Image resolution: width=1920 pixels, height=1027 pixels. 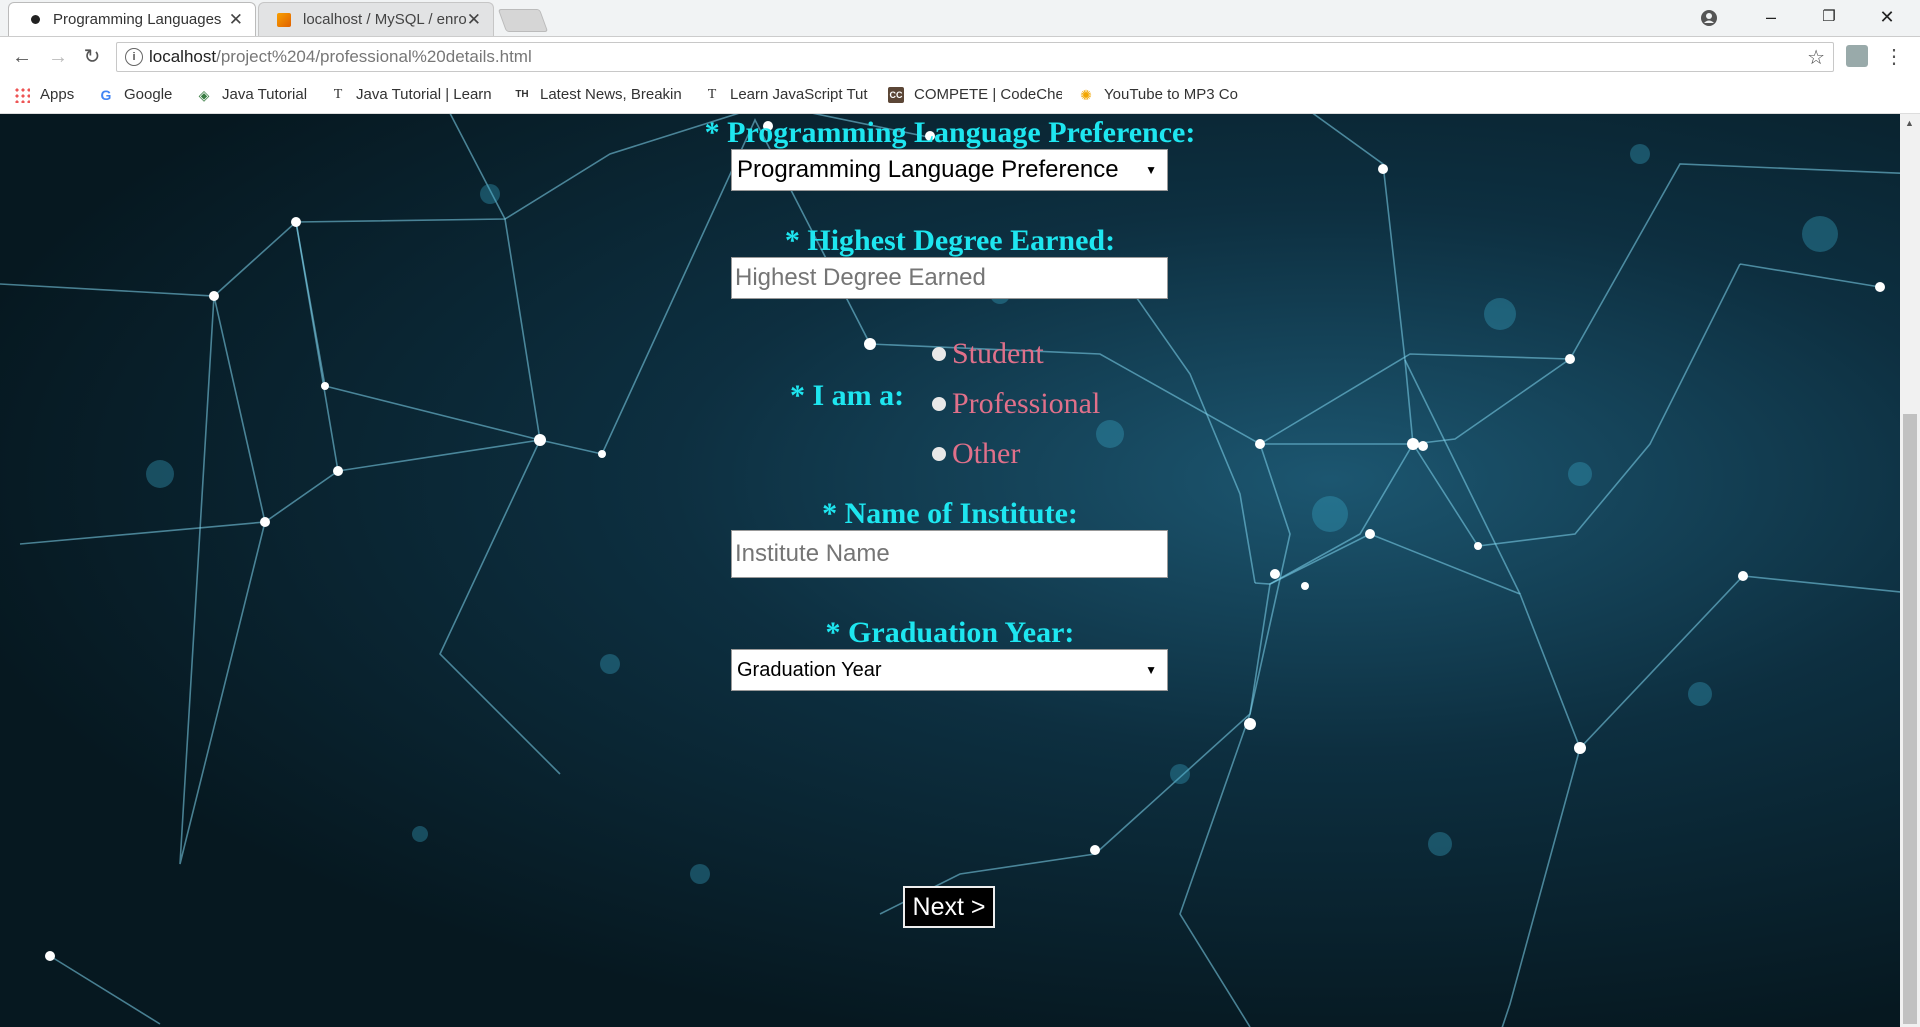 What do you see at coordinates (1086, 95) in the screenshot?
I see `converter-icon: ✺` at bounding box center [1086, 95].